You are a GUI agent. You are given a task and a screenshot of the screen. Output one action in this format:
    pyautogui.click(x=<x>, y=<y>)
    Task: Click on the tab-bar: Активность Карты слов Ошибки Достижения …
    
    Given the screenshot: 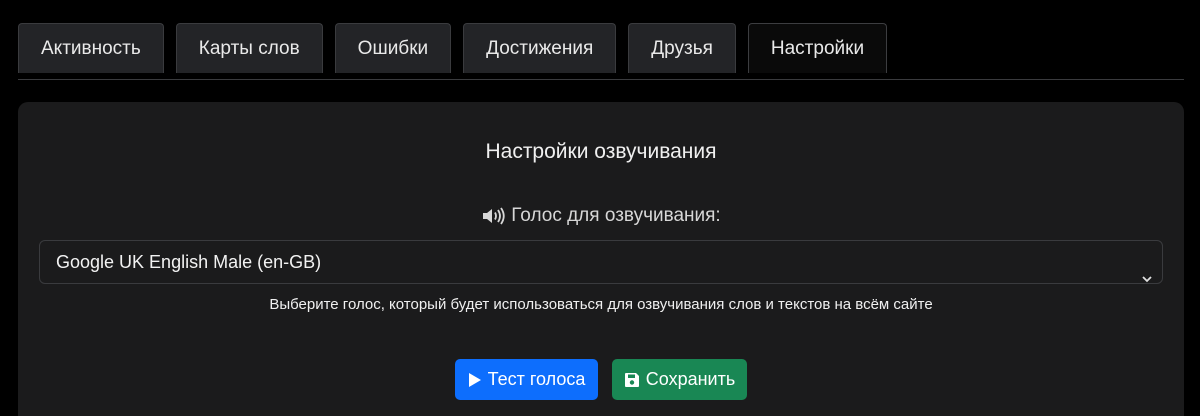 What is the action you would take?
    pyautogui.click(x=453, y=48)
    